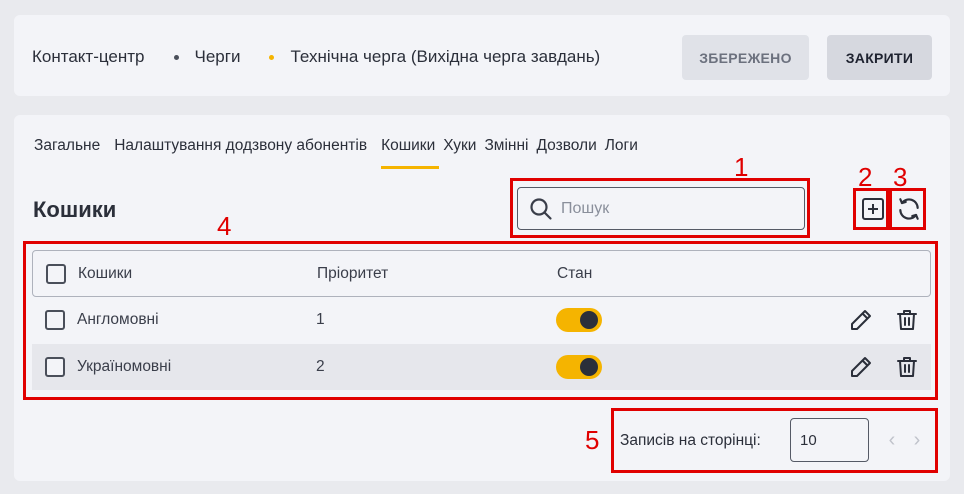  What do you see at coordinates (242, 153) in the screenshot?
I see `tab-dialing-settings: Налаштування додзвону абонентів` at bounding box center [242, 153].